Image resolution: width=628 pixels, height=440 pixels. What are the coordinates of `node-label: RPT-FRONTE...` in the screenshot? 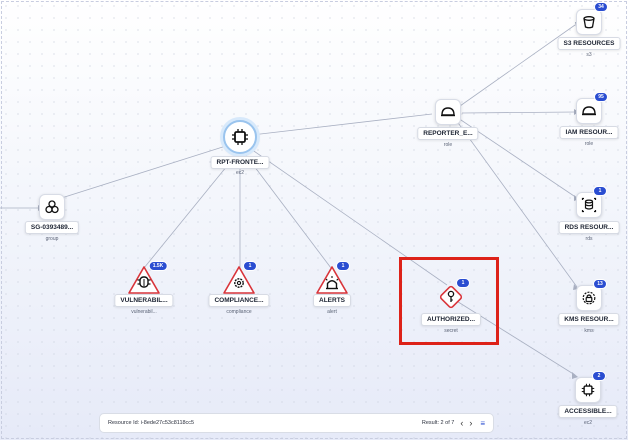 It's located at (240, 162).